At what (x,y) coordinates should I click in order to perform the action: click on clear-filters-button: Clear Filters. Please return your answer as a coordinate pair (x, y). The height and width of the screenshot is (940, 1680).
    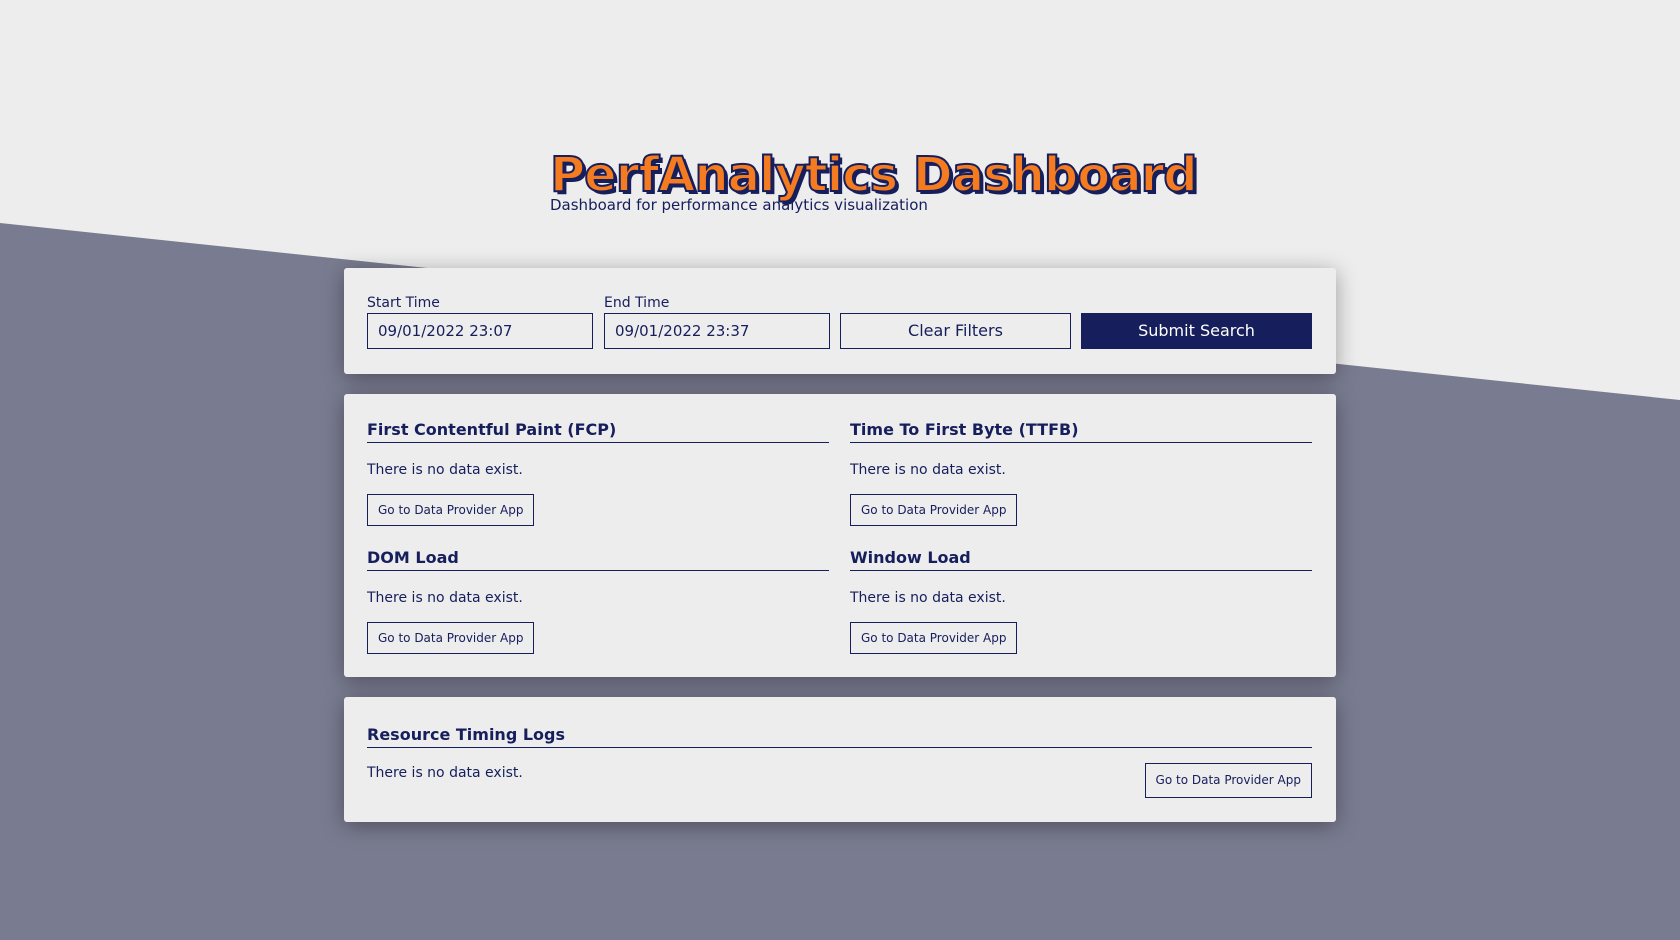
    Looking at the image, I should click on (955, 331).